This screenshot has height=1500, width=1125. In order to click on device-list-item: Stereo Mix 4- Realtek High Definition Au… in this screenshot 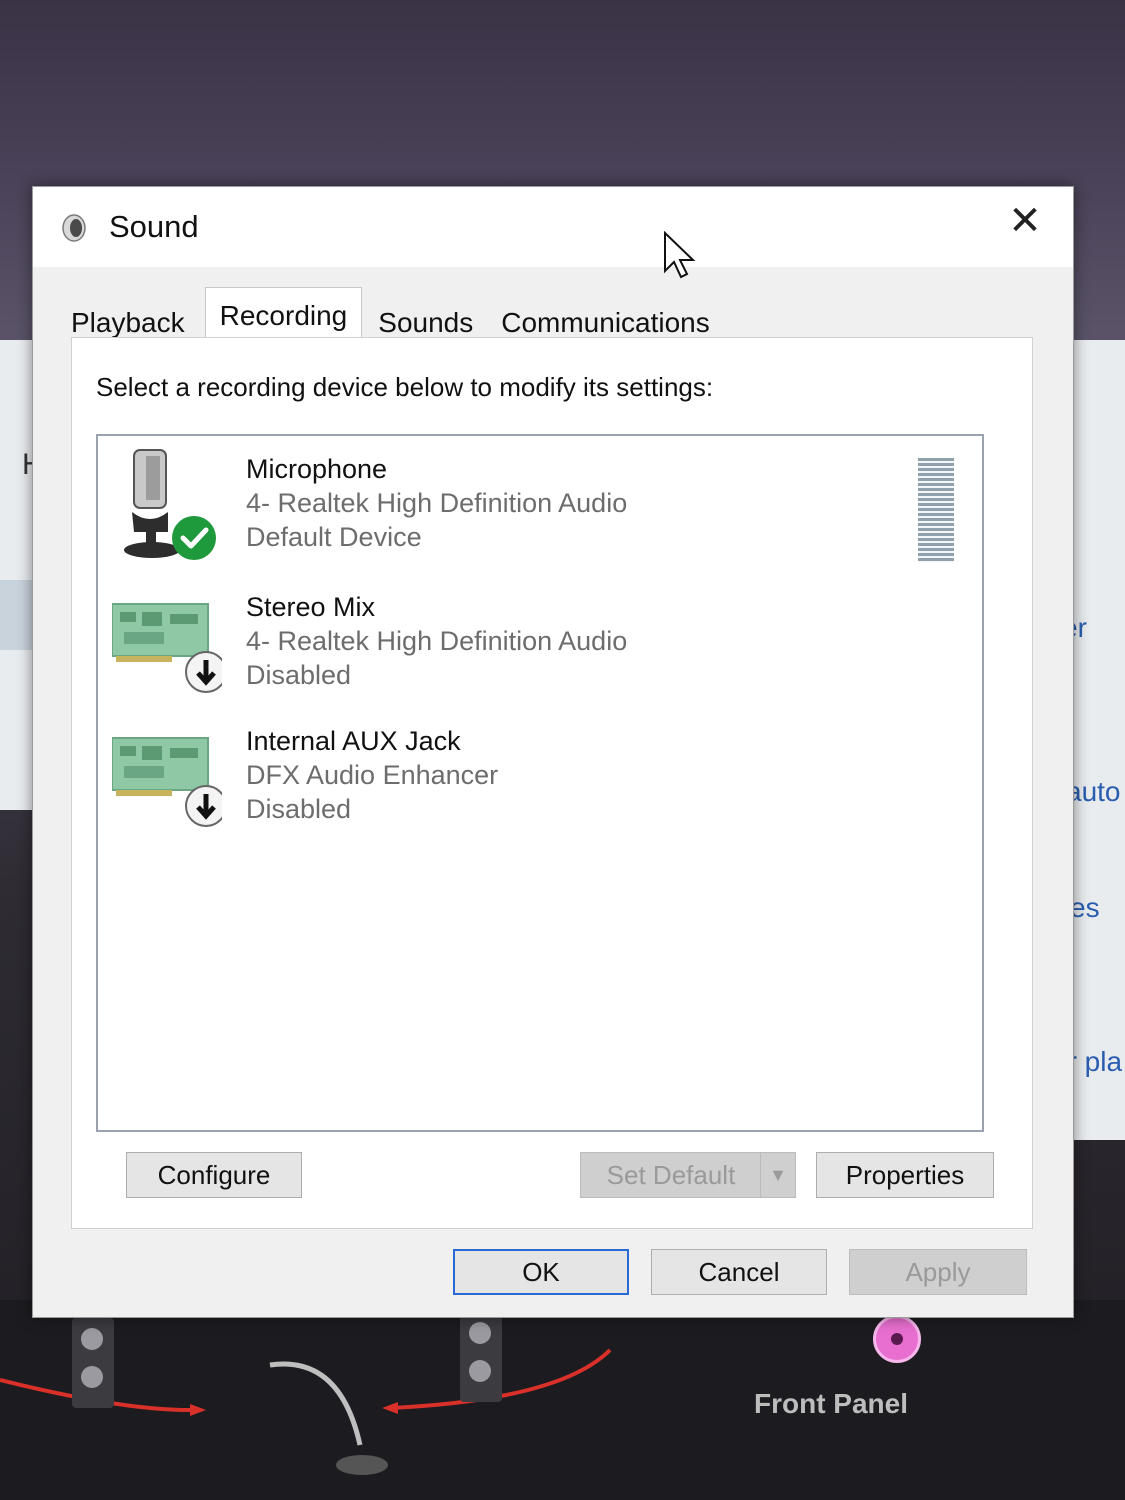, I will do `click(528, 644)`.